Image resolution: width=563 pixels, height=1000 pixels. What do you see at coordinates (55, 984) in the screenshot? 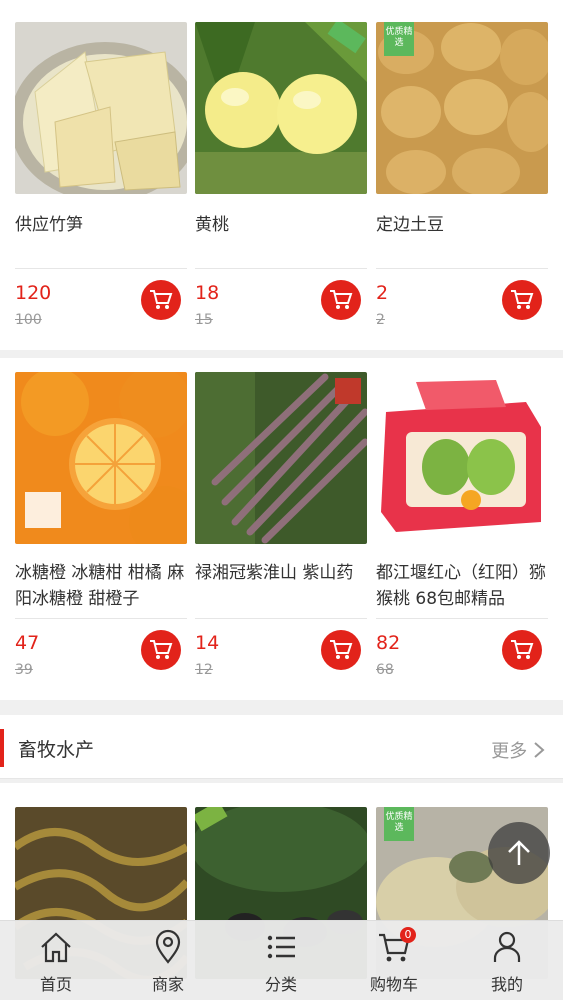
I see `tab-label: 首页` at bounding box center [55, 984].